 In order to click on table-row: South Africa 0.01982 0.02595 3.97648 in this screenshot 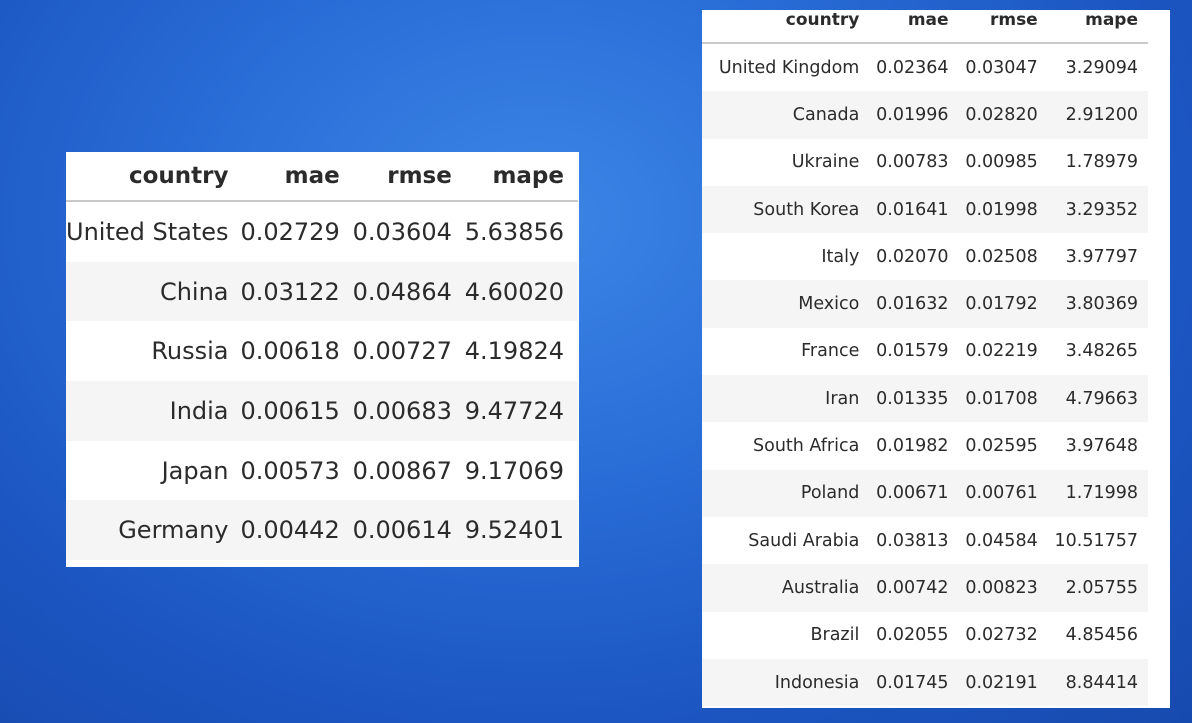, I will do `click(925, 446)`.